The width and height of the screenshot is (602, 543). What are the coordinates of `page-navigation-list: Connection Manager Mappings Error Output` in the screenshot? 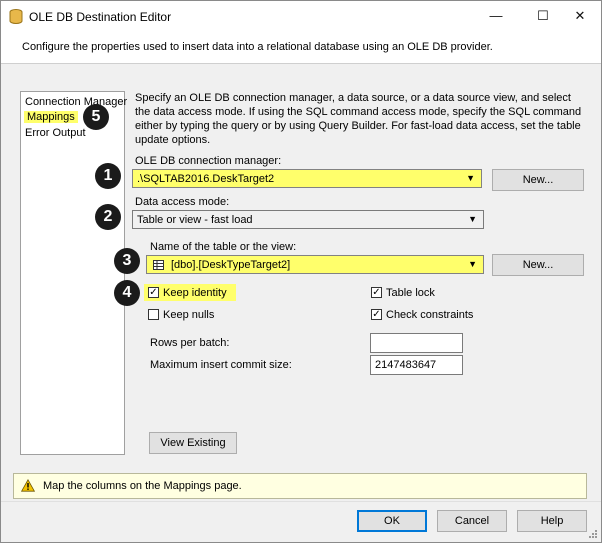 It's located at (73, 273).